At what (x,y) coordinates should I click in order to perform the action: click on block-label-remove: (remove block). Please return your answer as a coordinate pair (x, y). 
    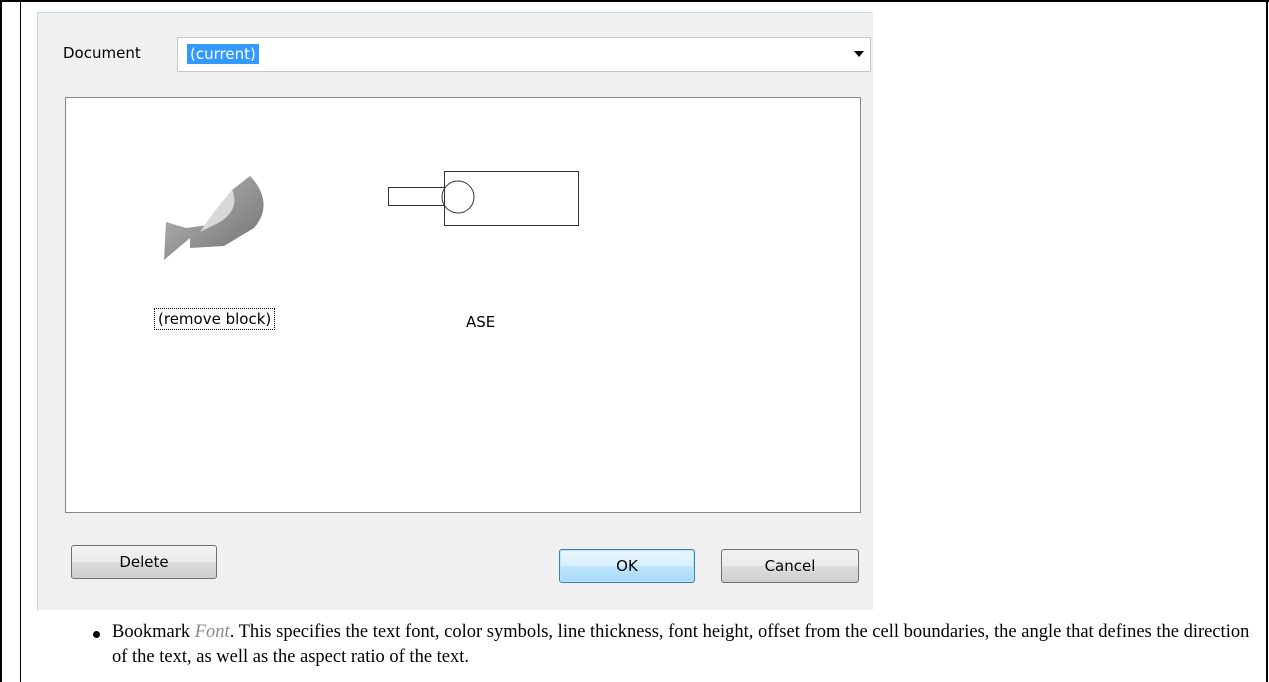
    Looking at the image, I should click on (214, 319).